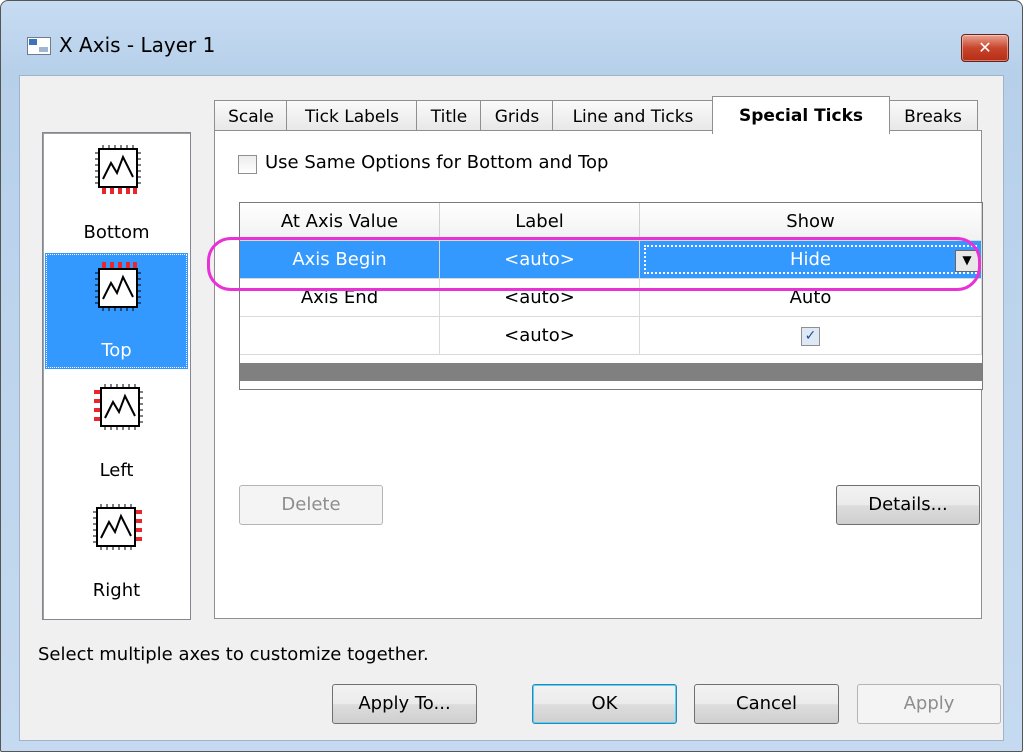 The image size is (1023, 752). I want to click on show-dropdown-value: Hide, so click(810, 259).